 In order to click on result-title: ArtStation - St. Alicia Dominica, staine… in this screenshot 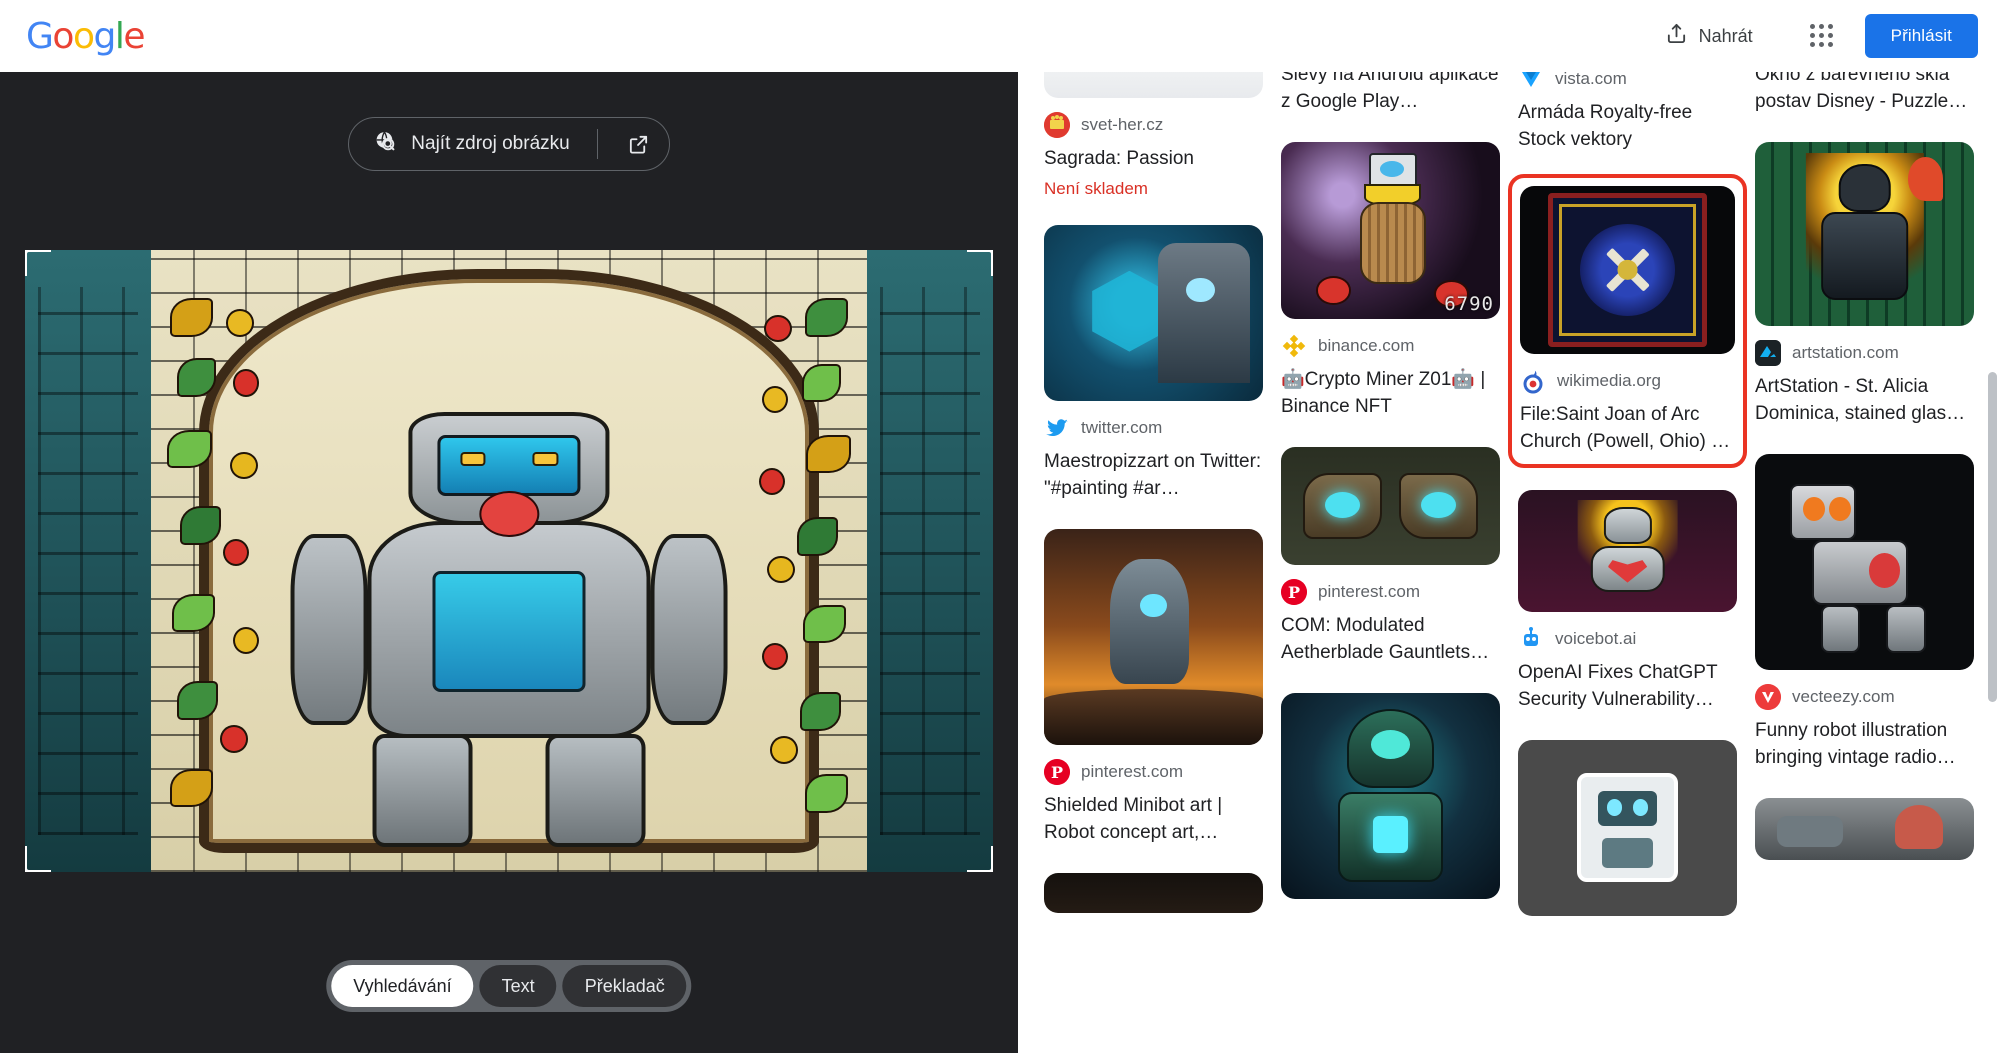, I will do `click(1864, 401)`.